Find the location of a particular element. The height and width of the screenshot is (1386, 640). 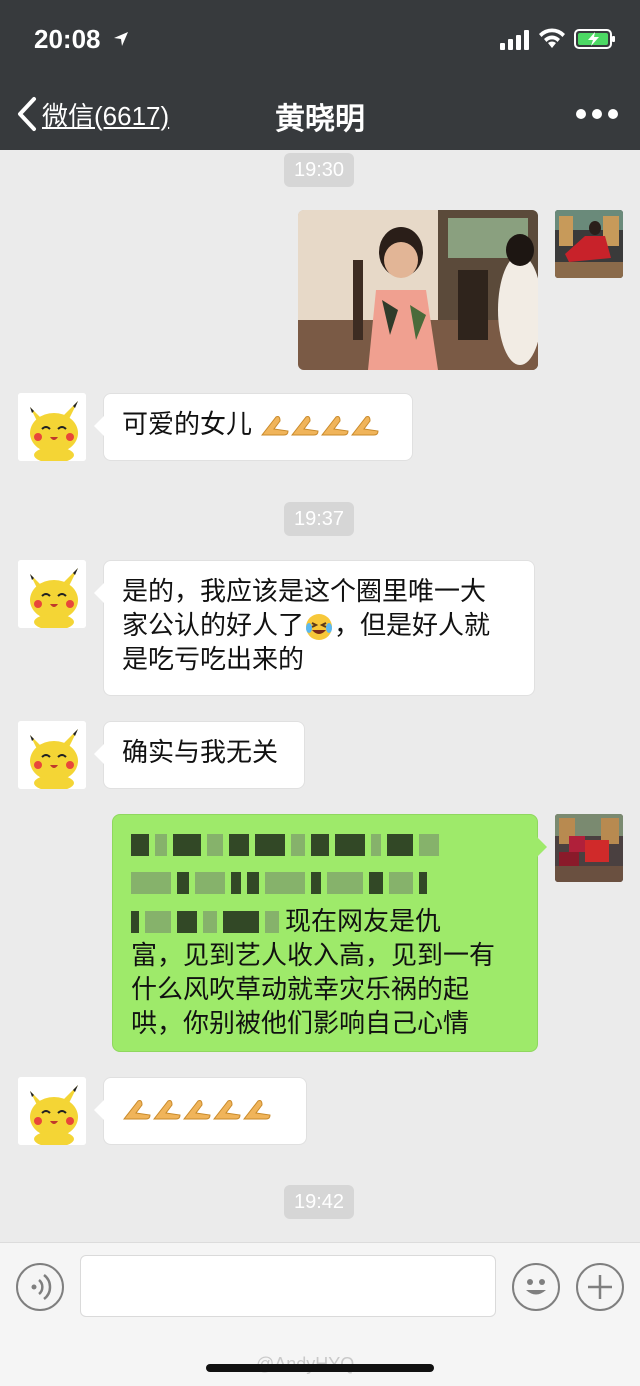

status-bar: 20:08 is located at coordinates (320, 38).